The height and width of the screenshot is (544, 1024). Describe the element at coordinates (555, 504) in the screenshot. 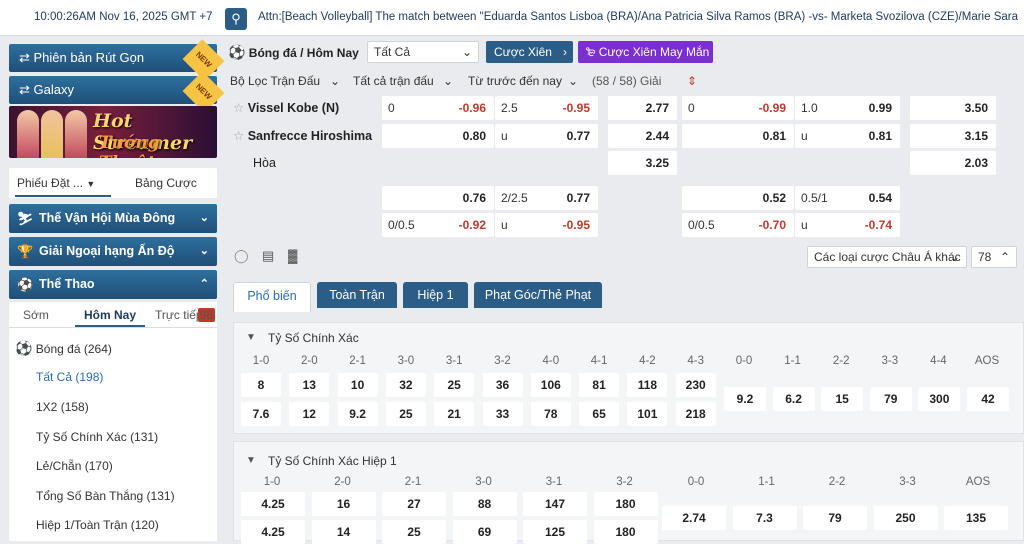

I see `odds-box: 147` at that location.